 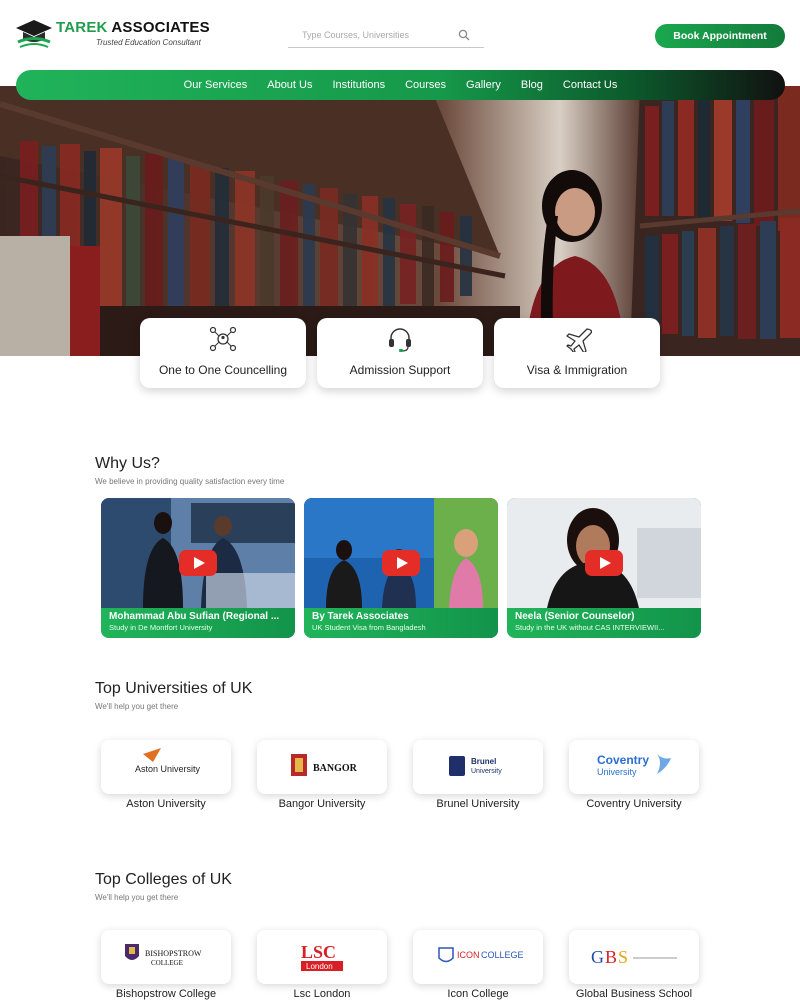 I want to click on graduation-cap-icon, so click(x=34, y=34).